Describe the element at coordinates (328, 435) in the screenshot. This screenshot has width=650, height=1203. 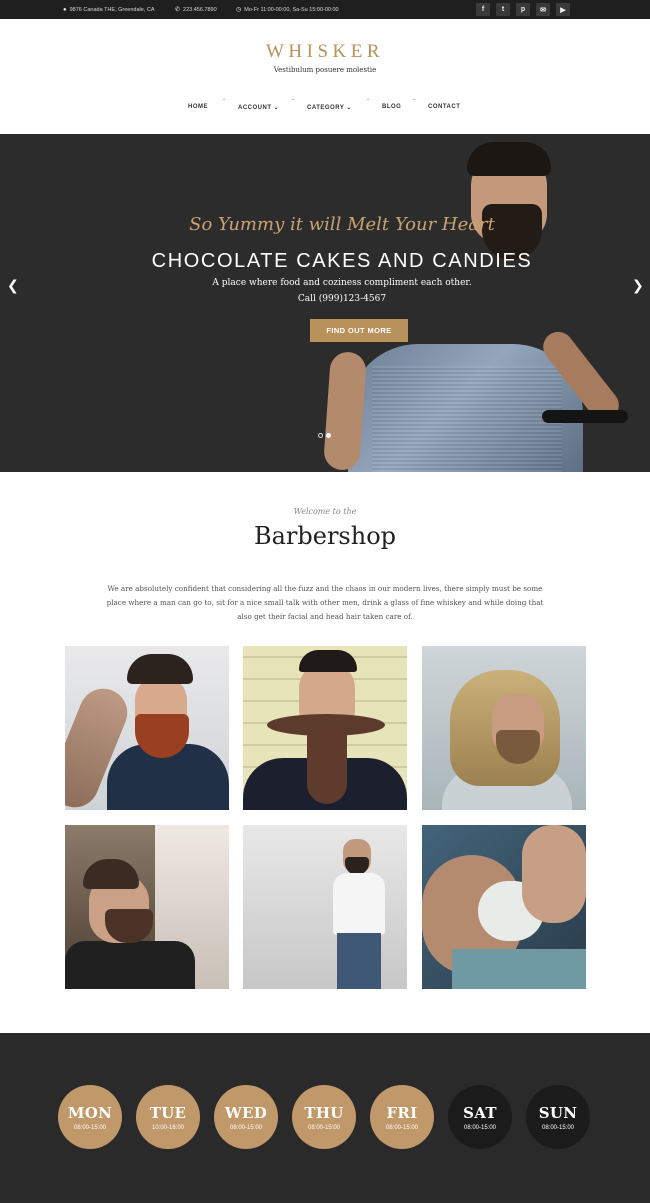
I see `slider-dot-active` at that location.